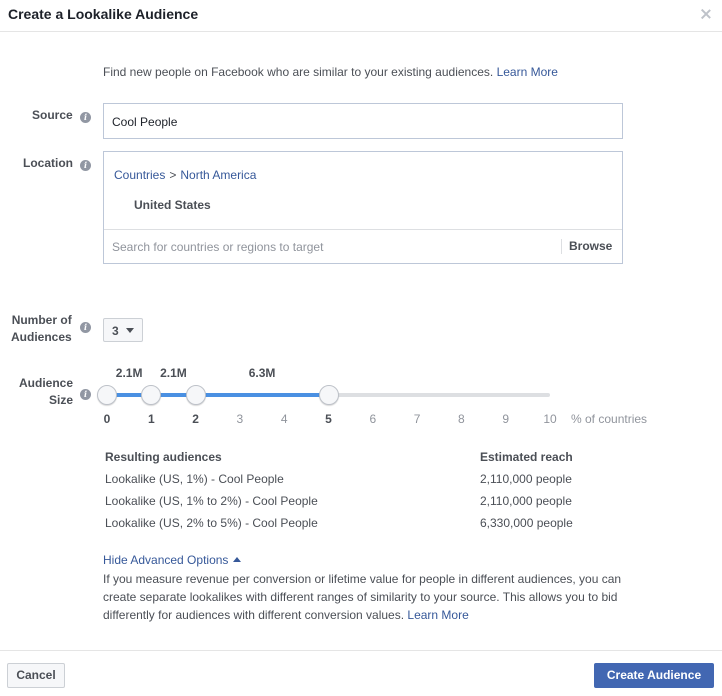  Describe the element at coordinates (328, 419) in the screenshot. I see `slider-tick-5: 5` at that location.